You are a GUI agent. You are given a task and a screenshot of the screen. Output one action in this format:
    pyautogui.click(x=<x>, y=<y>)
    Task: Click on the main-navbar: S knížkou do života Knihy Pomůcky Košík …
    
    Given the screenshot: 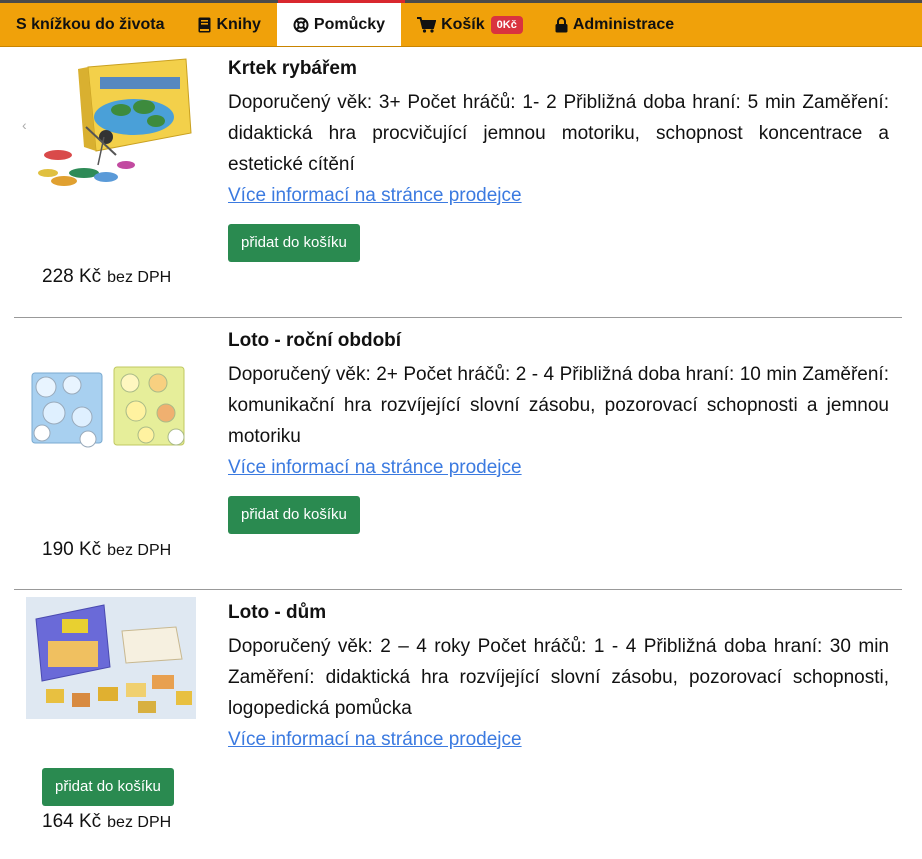 What is the action you would take?
    pyautogui.click(x=461, y=25)
    